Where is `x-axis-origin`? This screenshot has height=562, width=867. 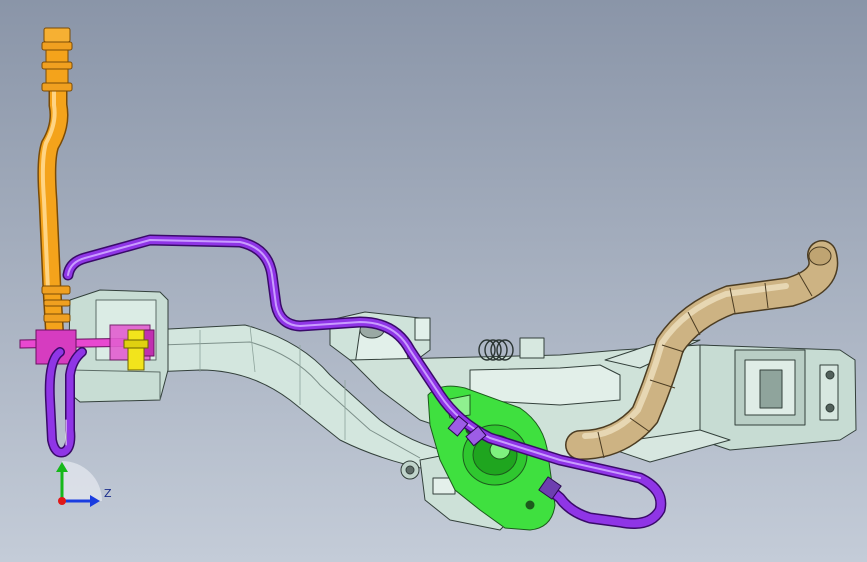 x-axis-origin is located at coordinates (62, 501).